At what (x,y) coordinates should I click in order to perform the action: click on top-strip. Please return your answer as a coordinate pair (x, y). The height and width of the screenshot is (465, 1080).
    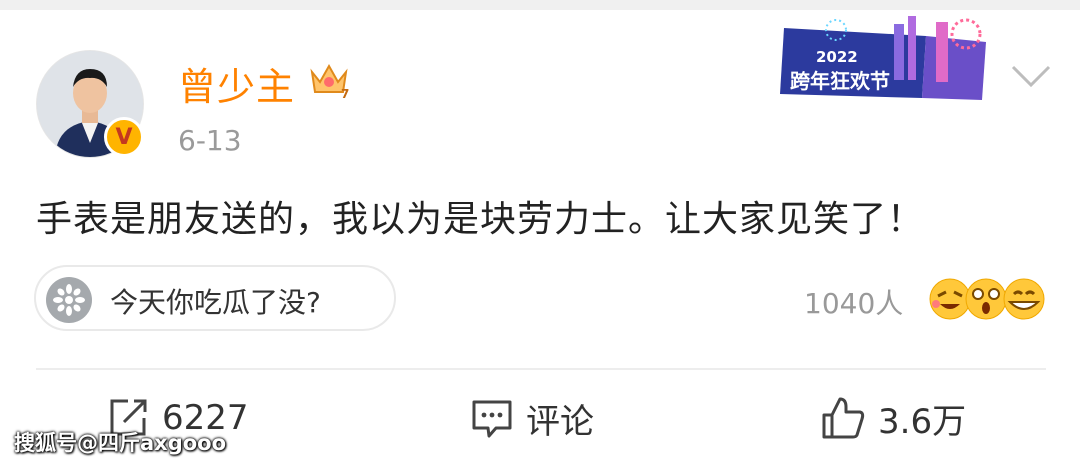
    Looking at the image, I should click on (540, 5).